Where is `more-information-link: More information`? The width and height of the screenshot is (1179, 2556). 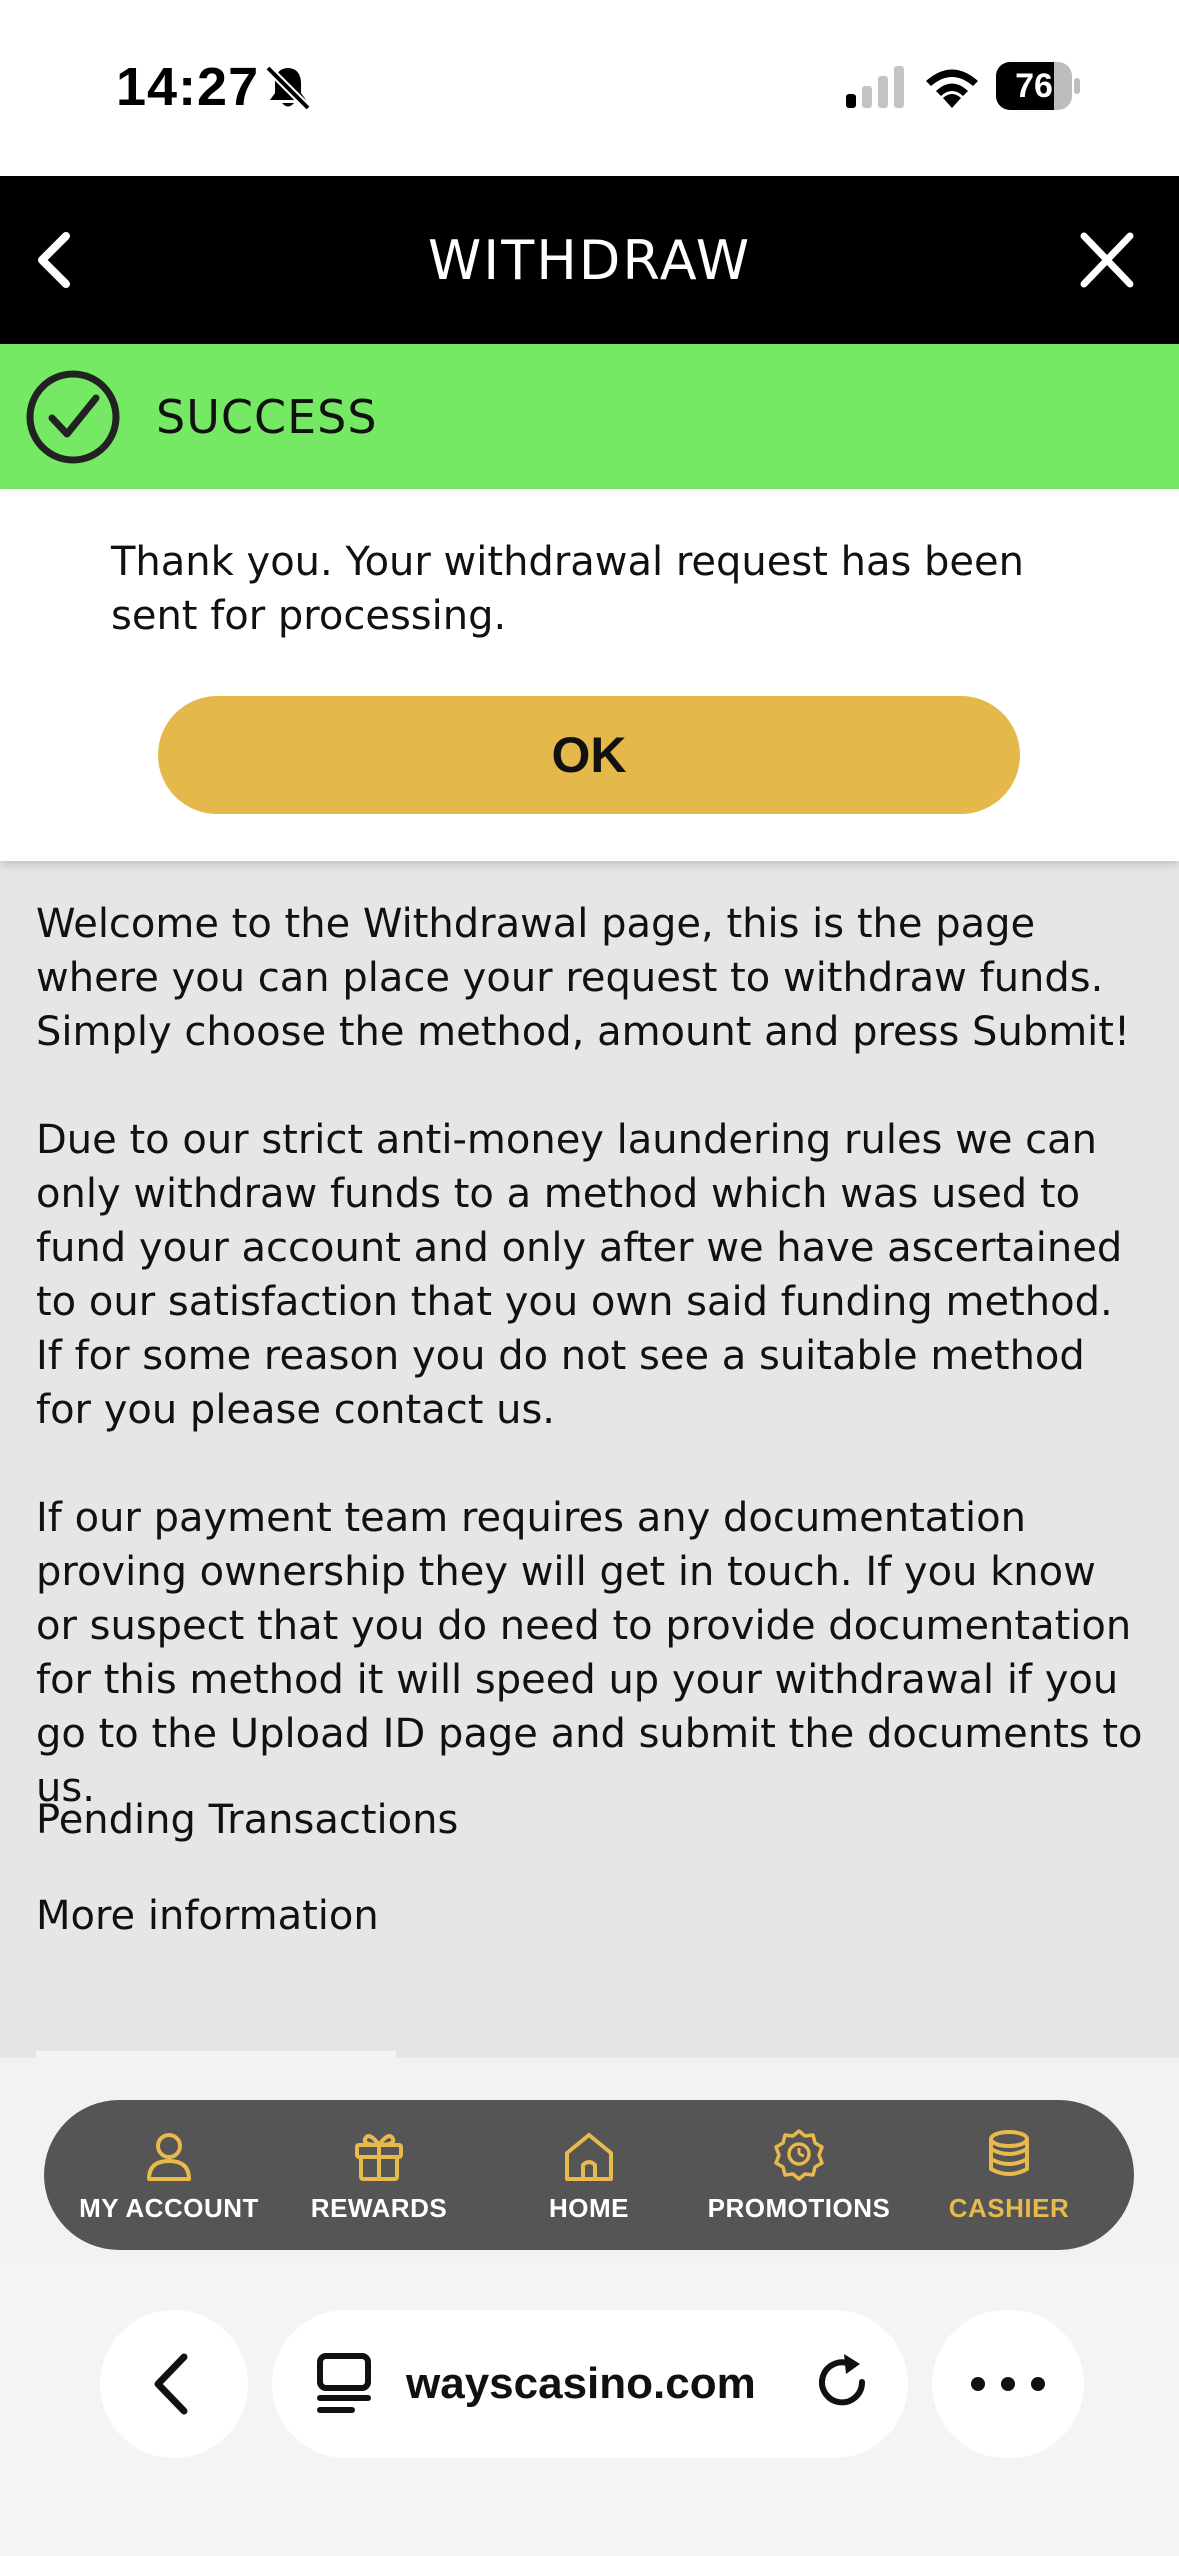 more-information-link: More information is located at coordinates (207, 1916).